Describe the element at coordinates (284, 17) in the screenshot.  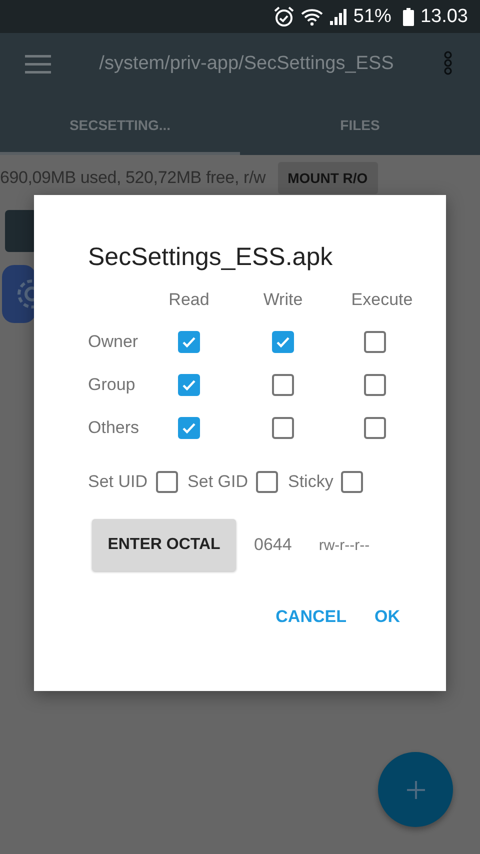
I see `alarm-icon` at that location.